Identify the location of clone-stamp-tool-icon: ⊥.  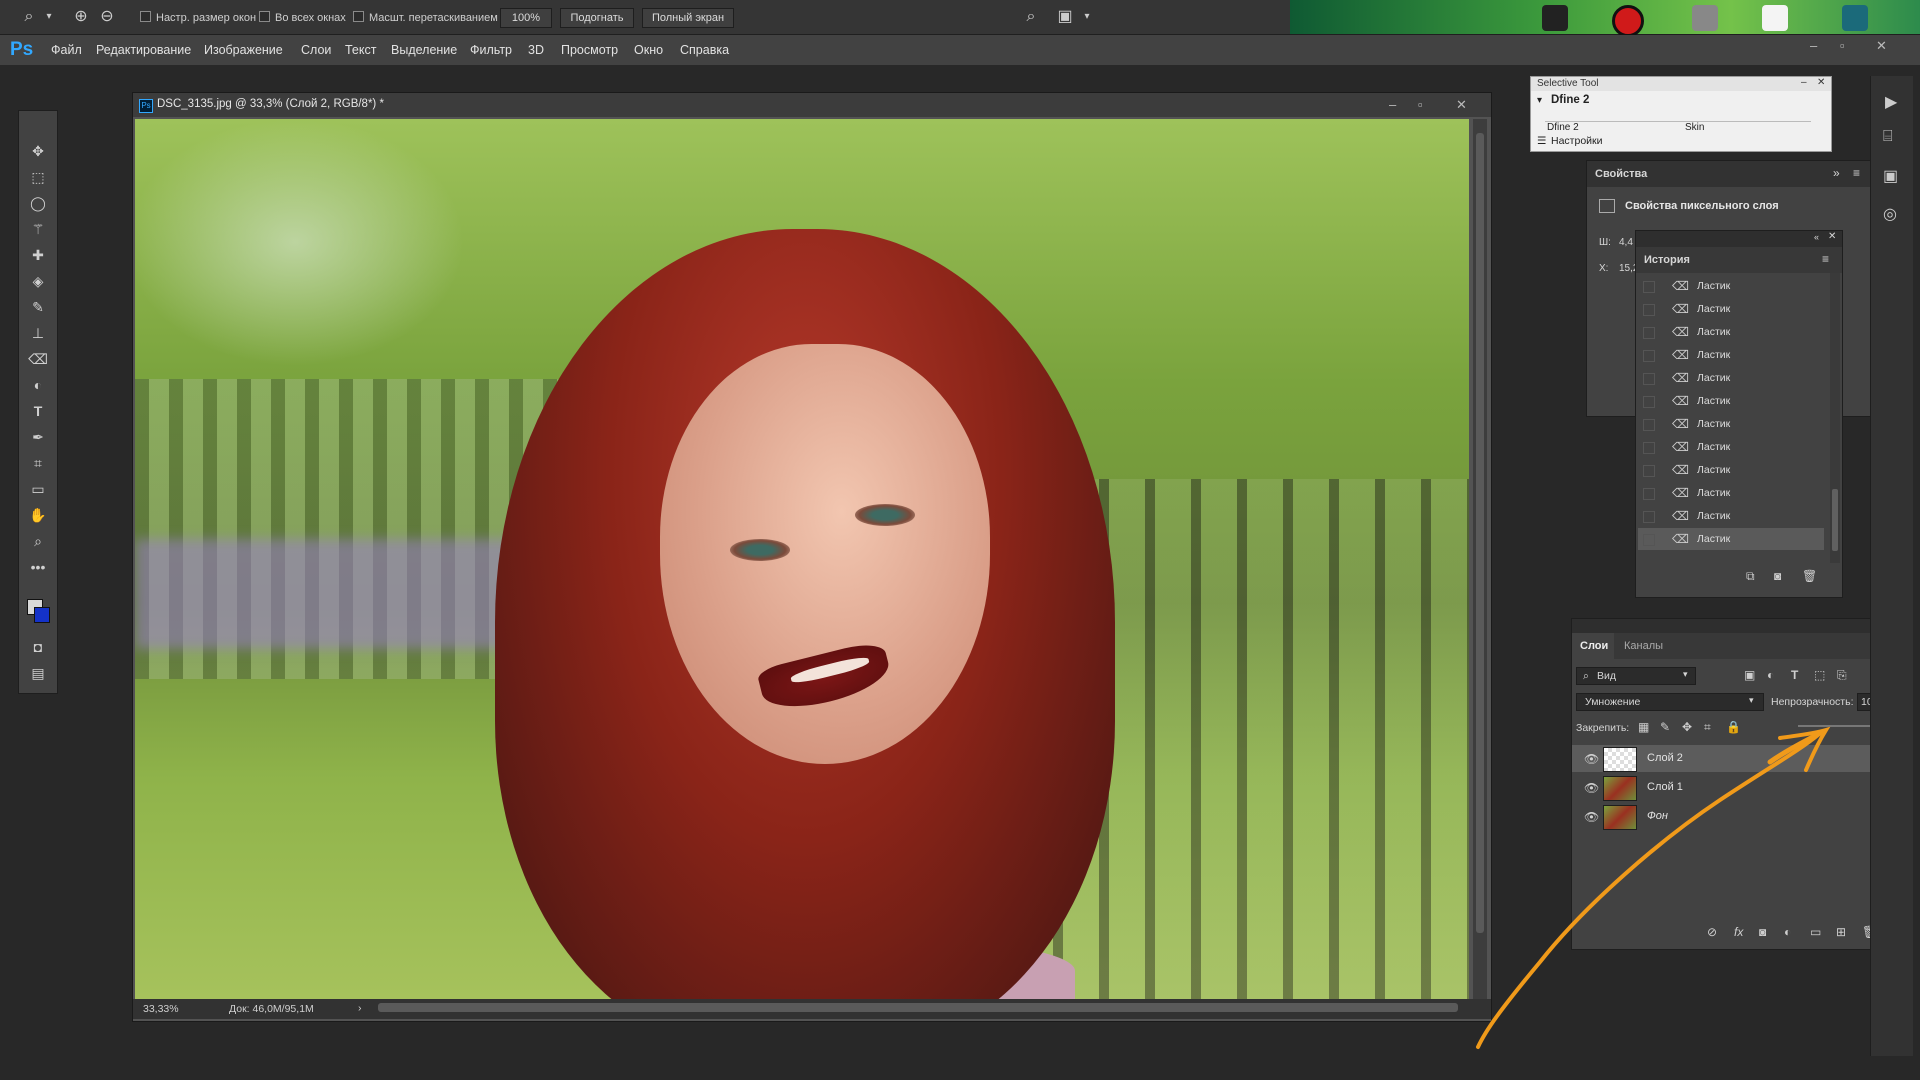
(38, 333).